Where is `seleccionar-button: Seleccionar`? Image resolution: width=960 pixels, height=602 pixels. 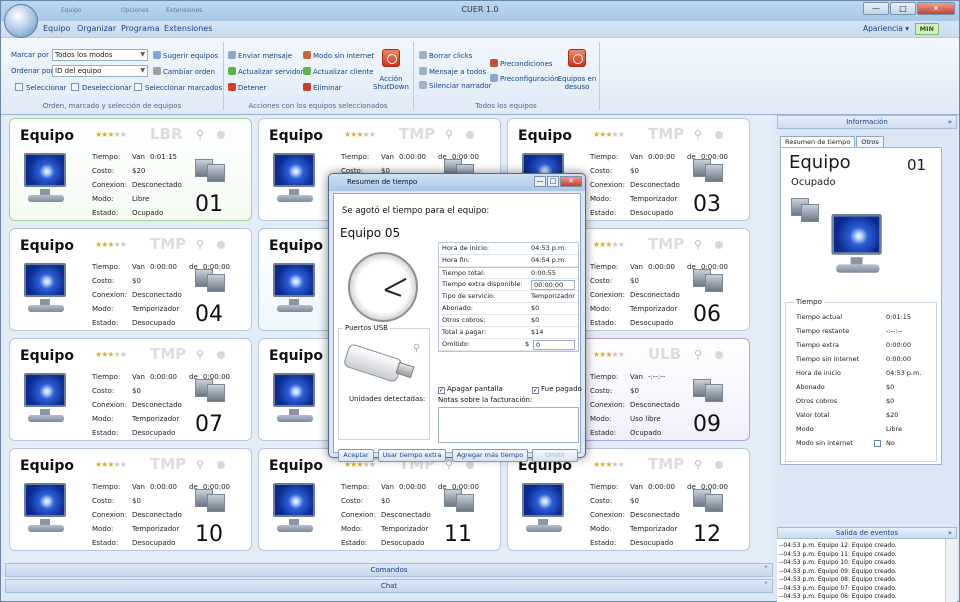 seleccionar-button: Seleccionar is located at coordinates (41, 87).